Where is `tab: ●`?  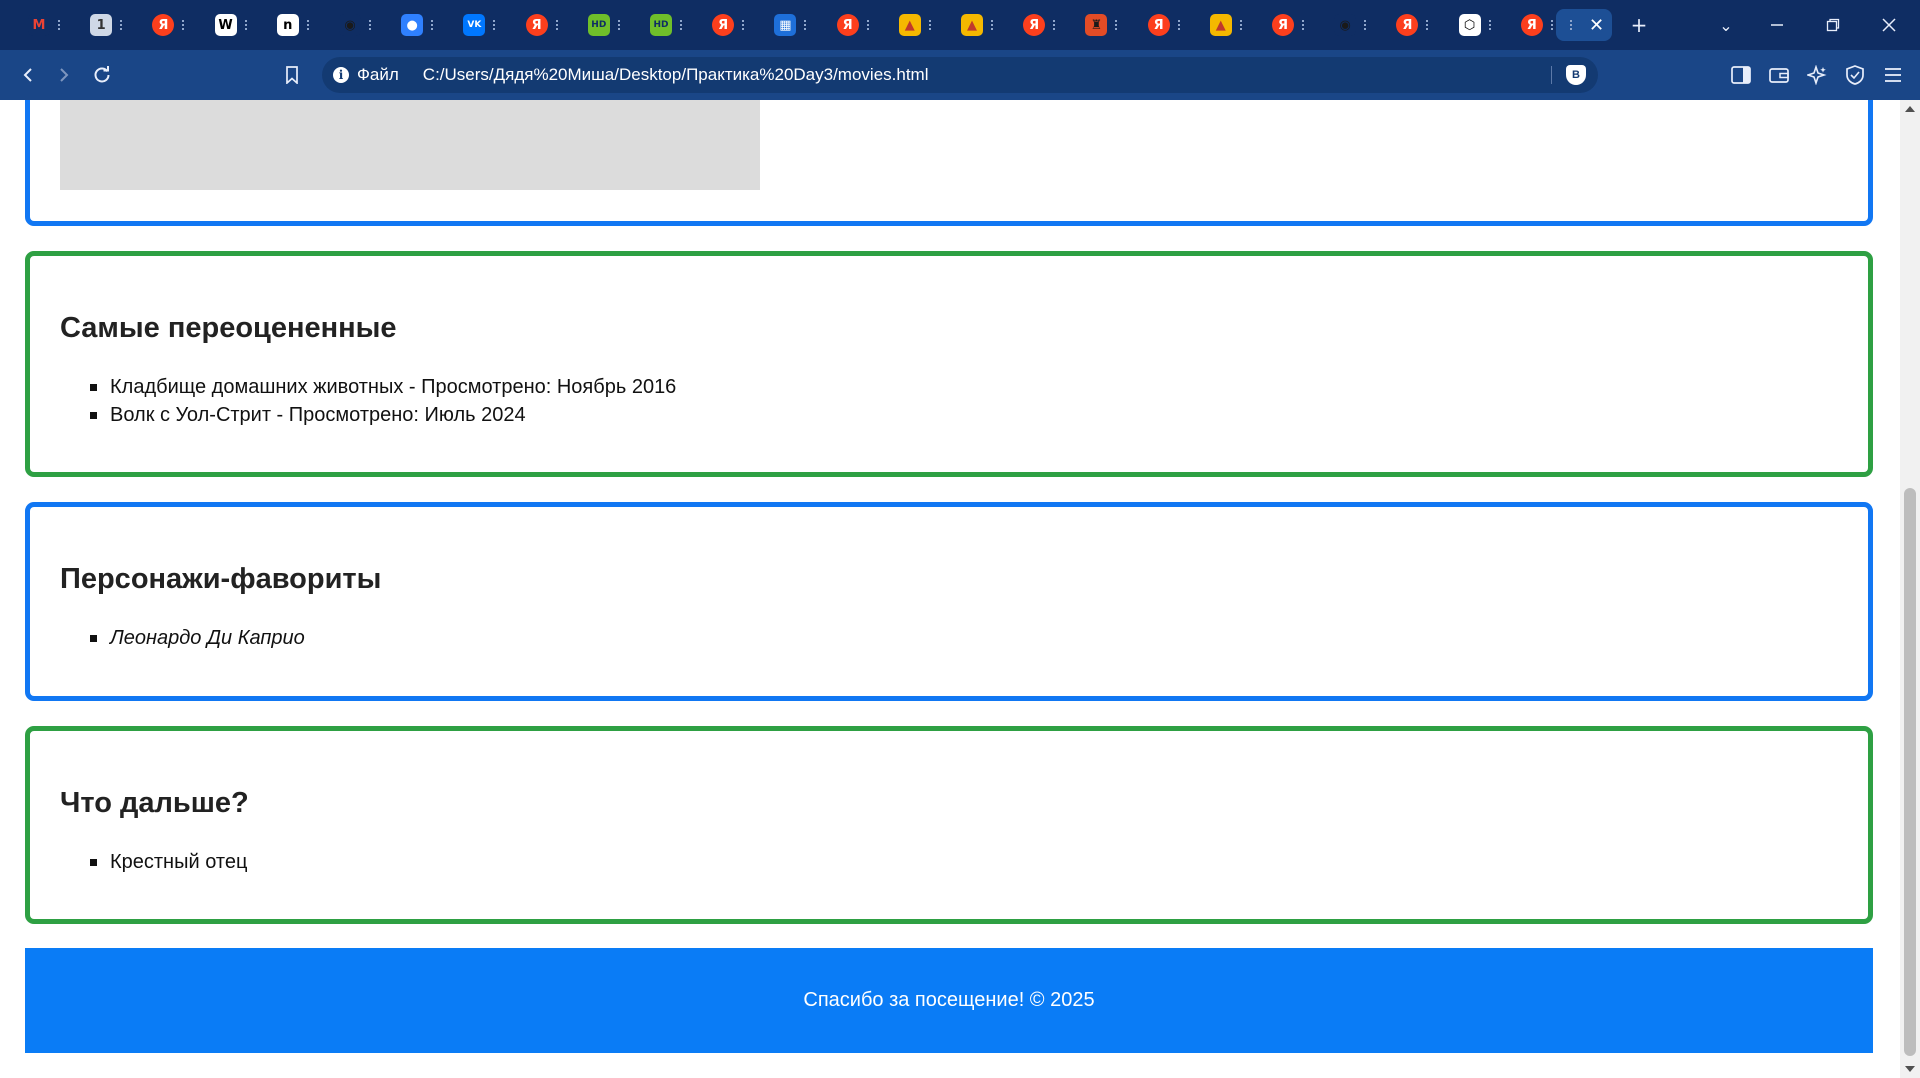
tab: ● is located at coordinates (420, 25).